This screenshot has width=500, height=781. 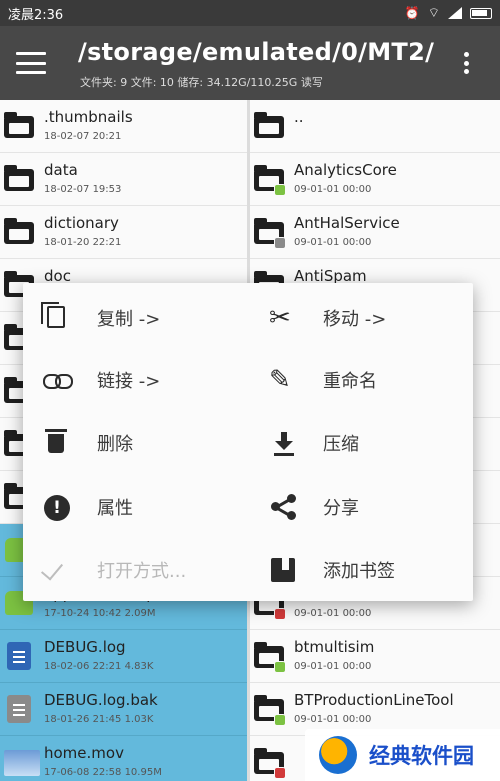 What do you see at coordinates (334, 647) in the screenshot?
I see `file-name: btmultisim` at bounding box center [334, 647].